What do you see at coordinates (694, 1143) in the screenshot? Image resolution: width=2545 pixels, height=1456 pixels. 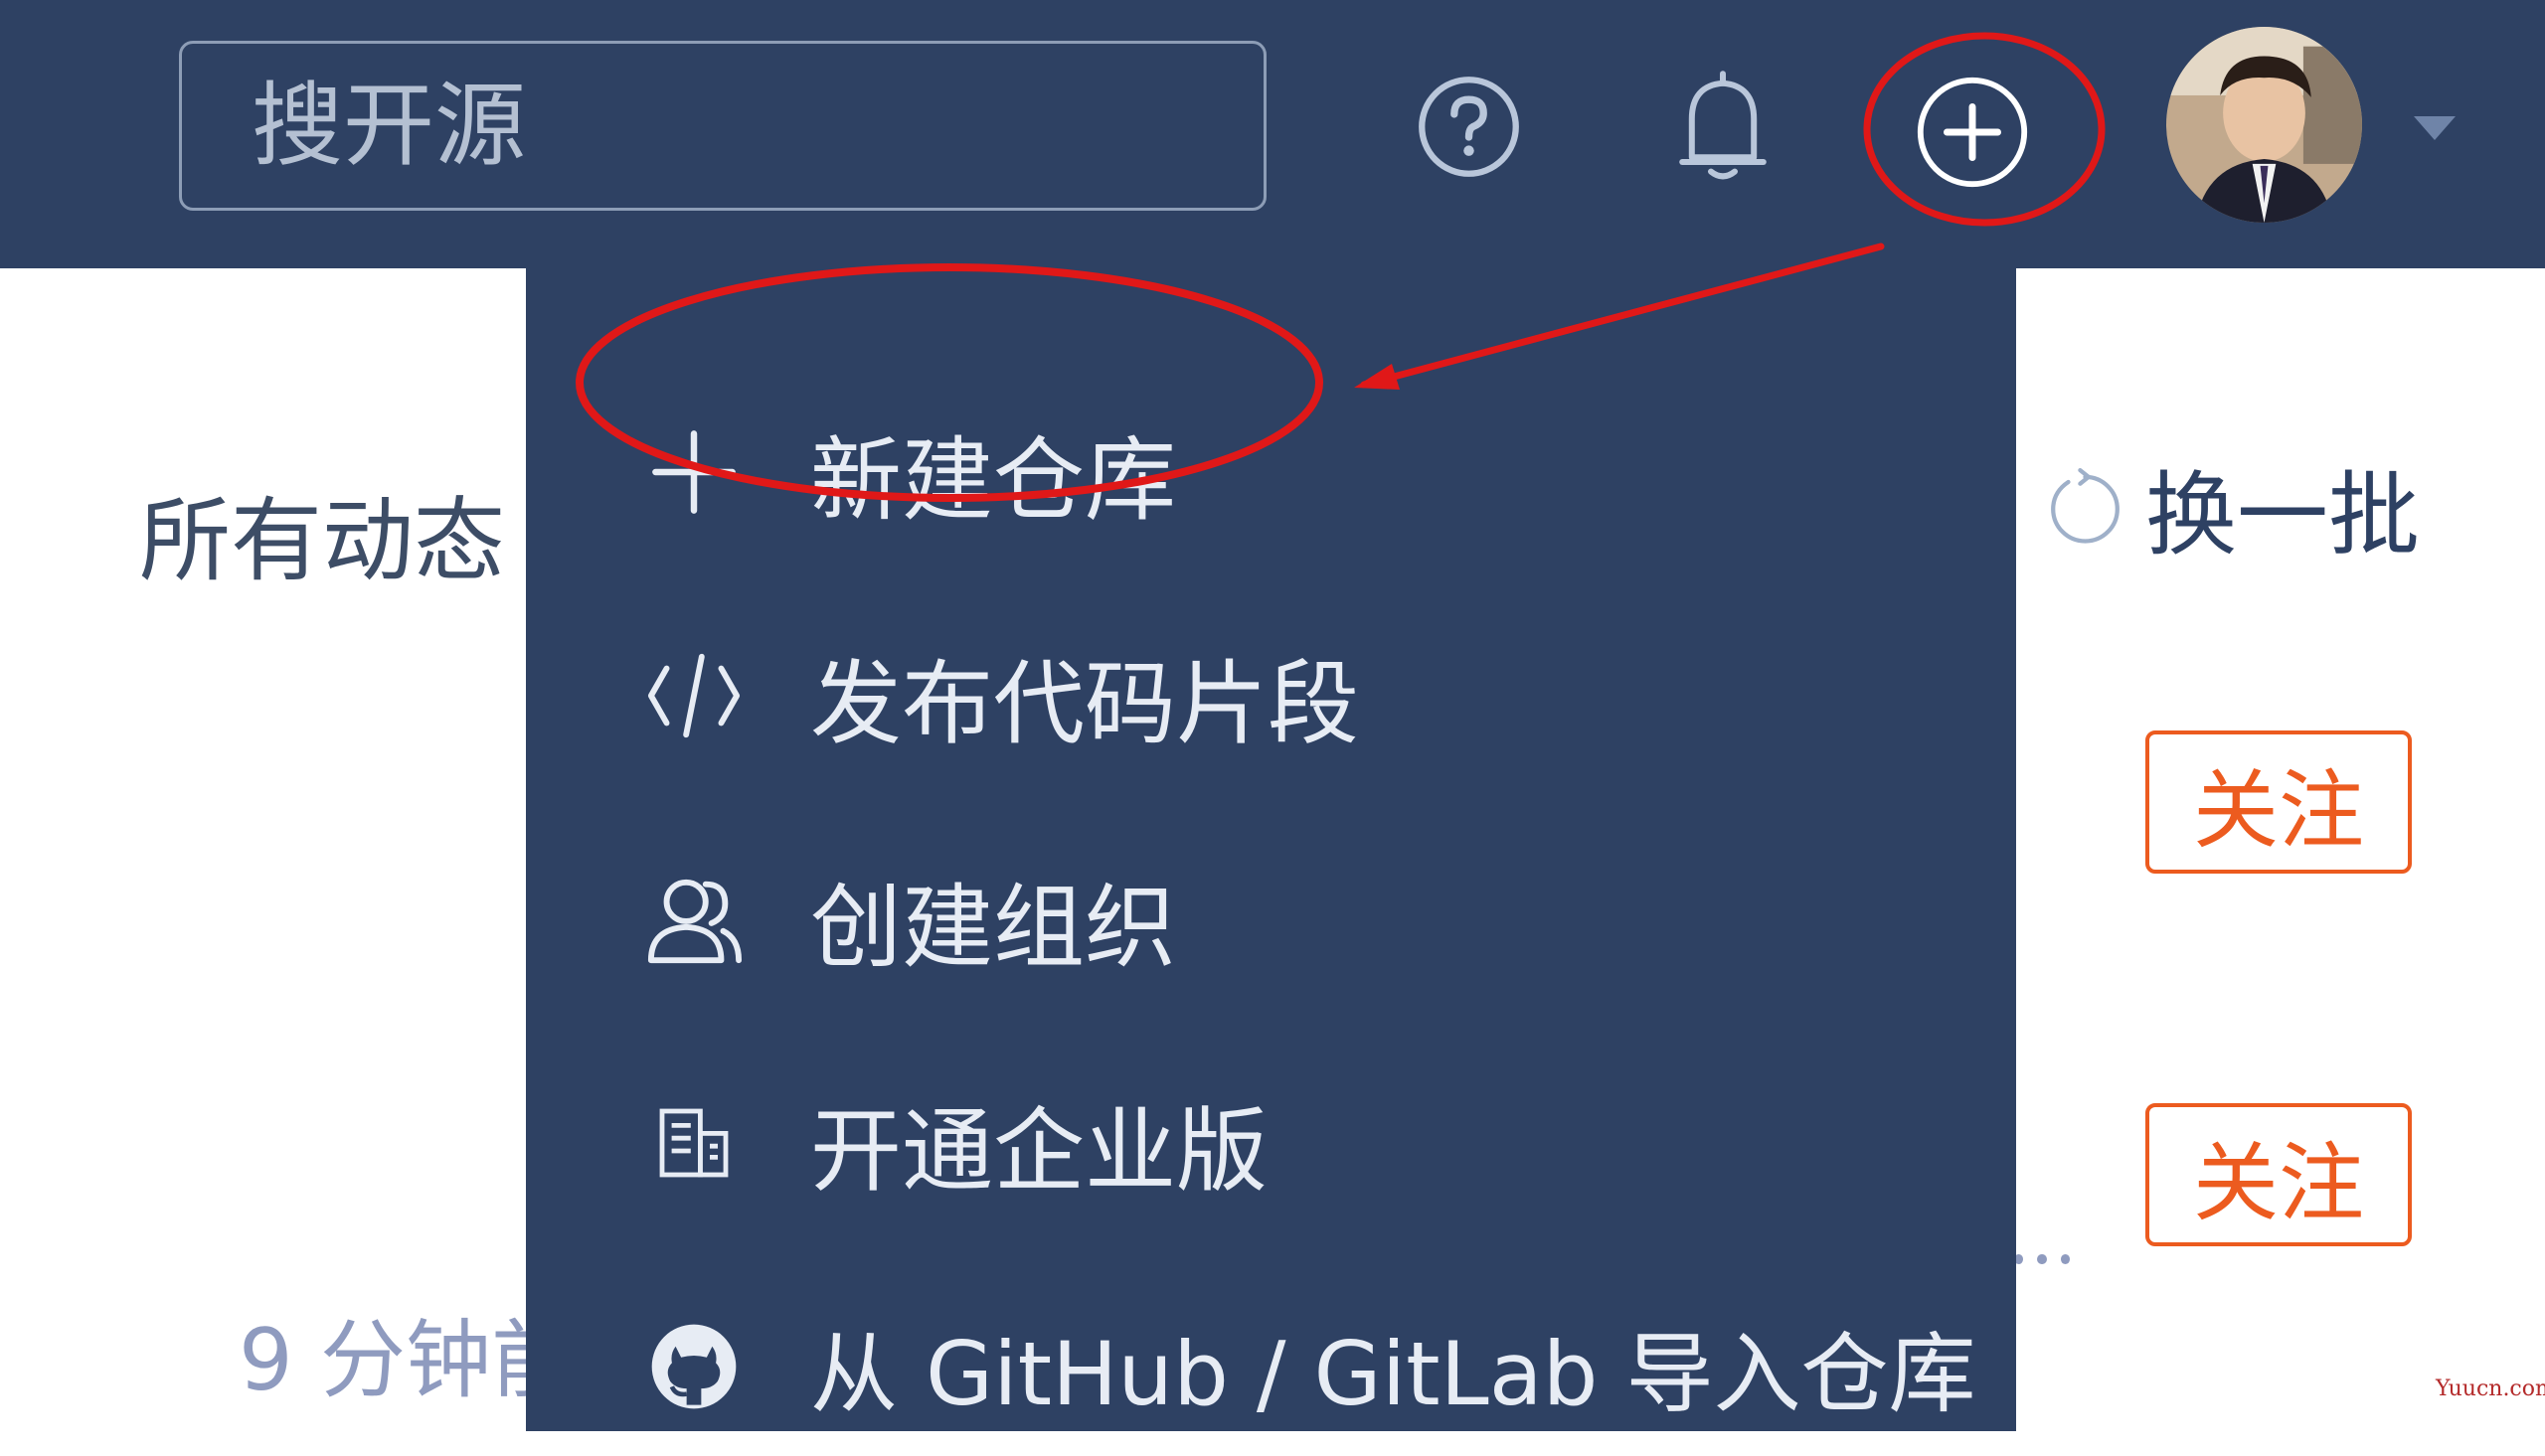 I see `building-icon` at bounding box center [694, 1143].